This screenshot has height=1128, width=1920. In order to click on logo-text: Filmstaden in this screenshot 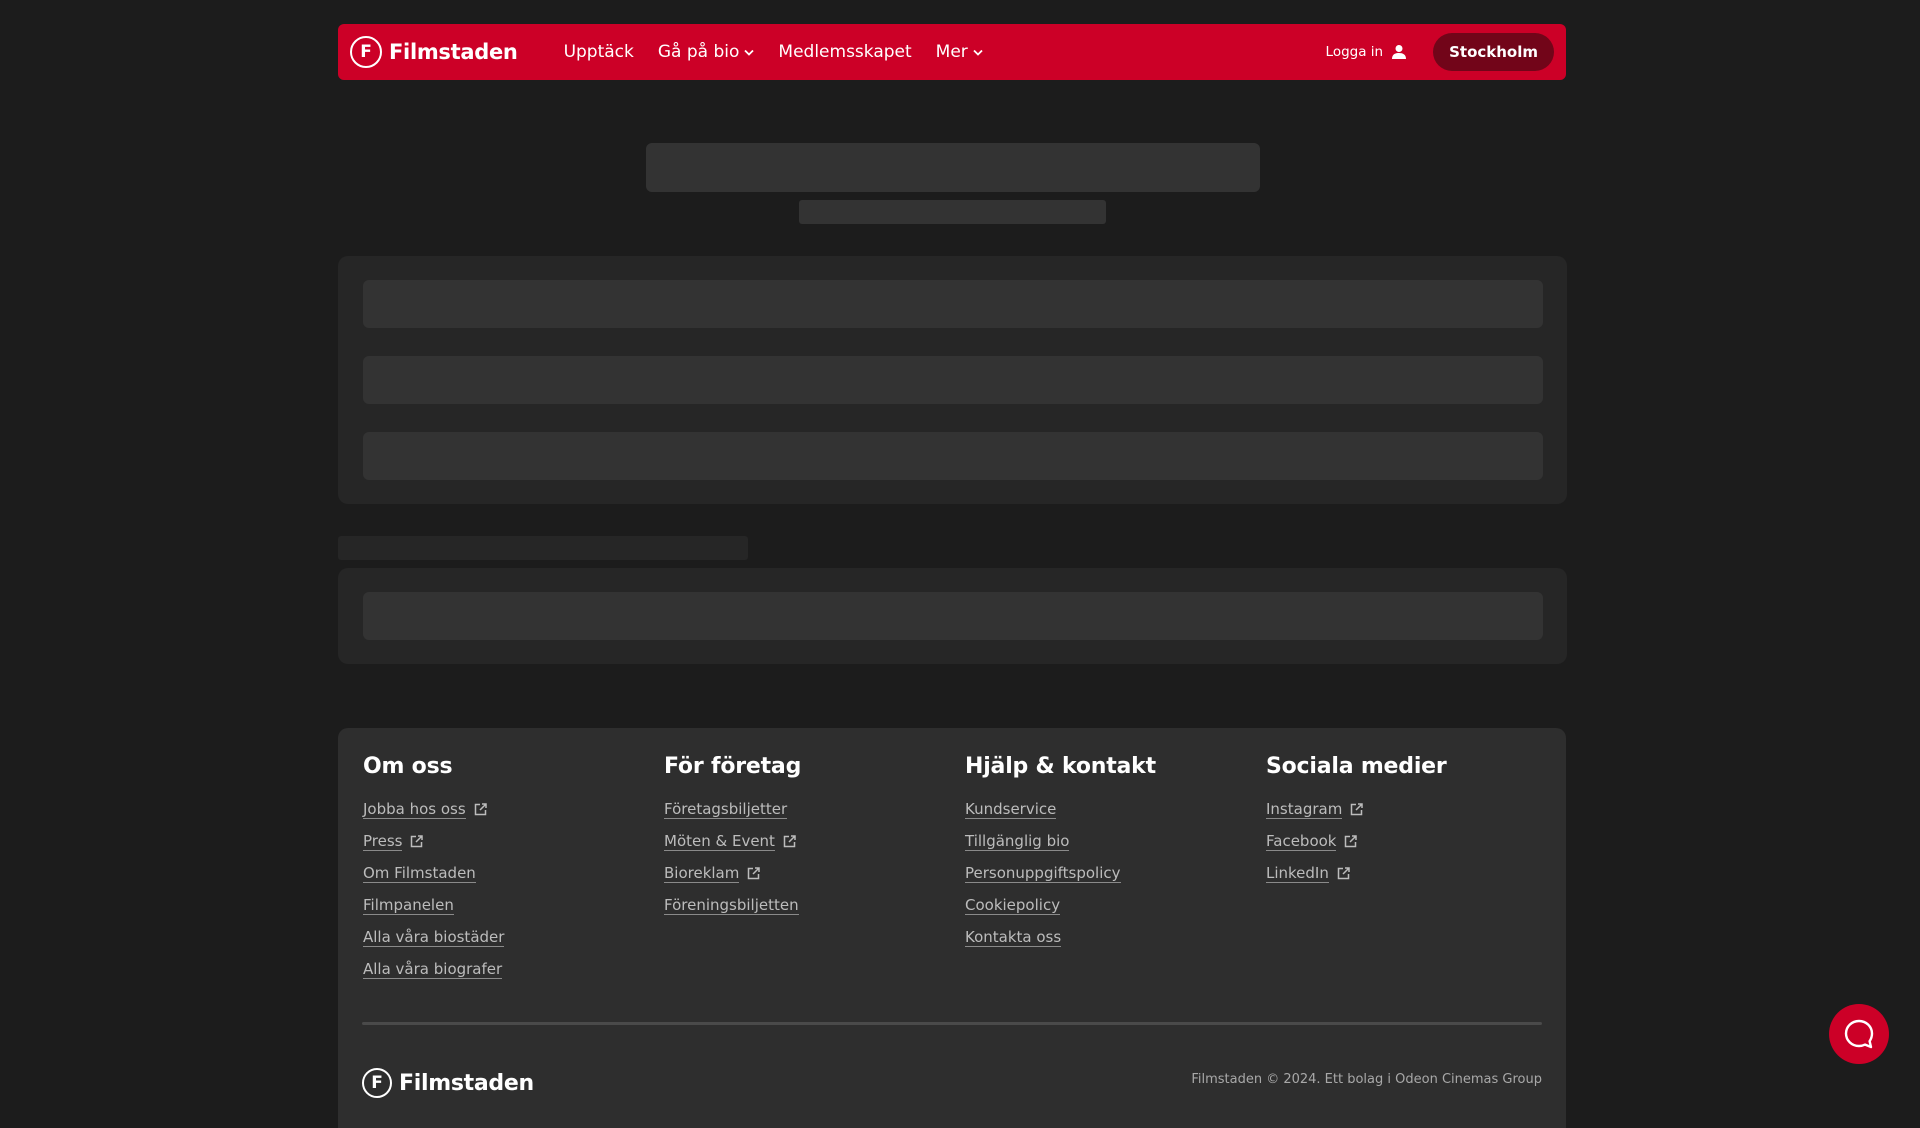, I will do `click(453, 52)`.